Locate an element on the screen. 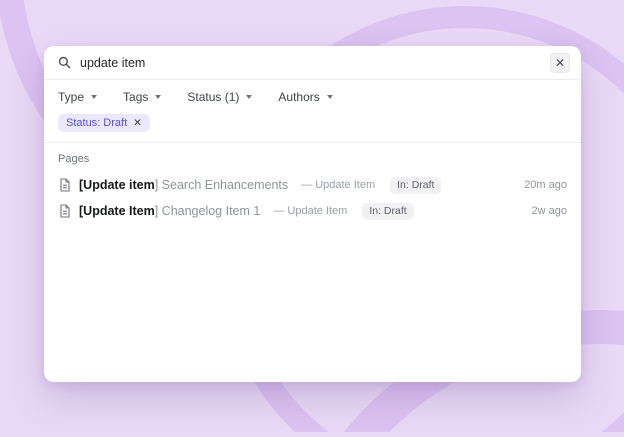 The width and height of the screenshot is (624, 437). result-timestamp: 20m ago is located at coordinates (545, 185).